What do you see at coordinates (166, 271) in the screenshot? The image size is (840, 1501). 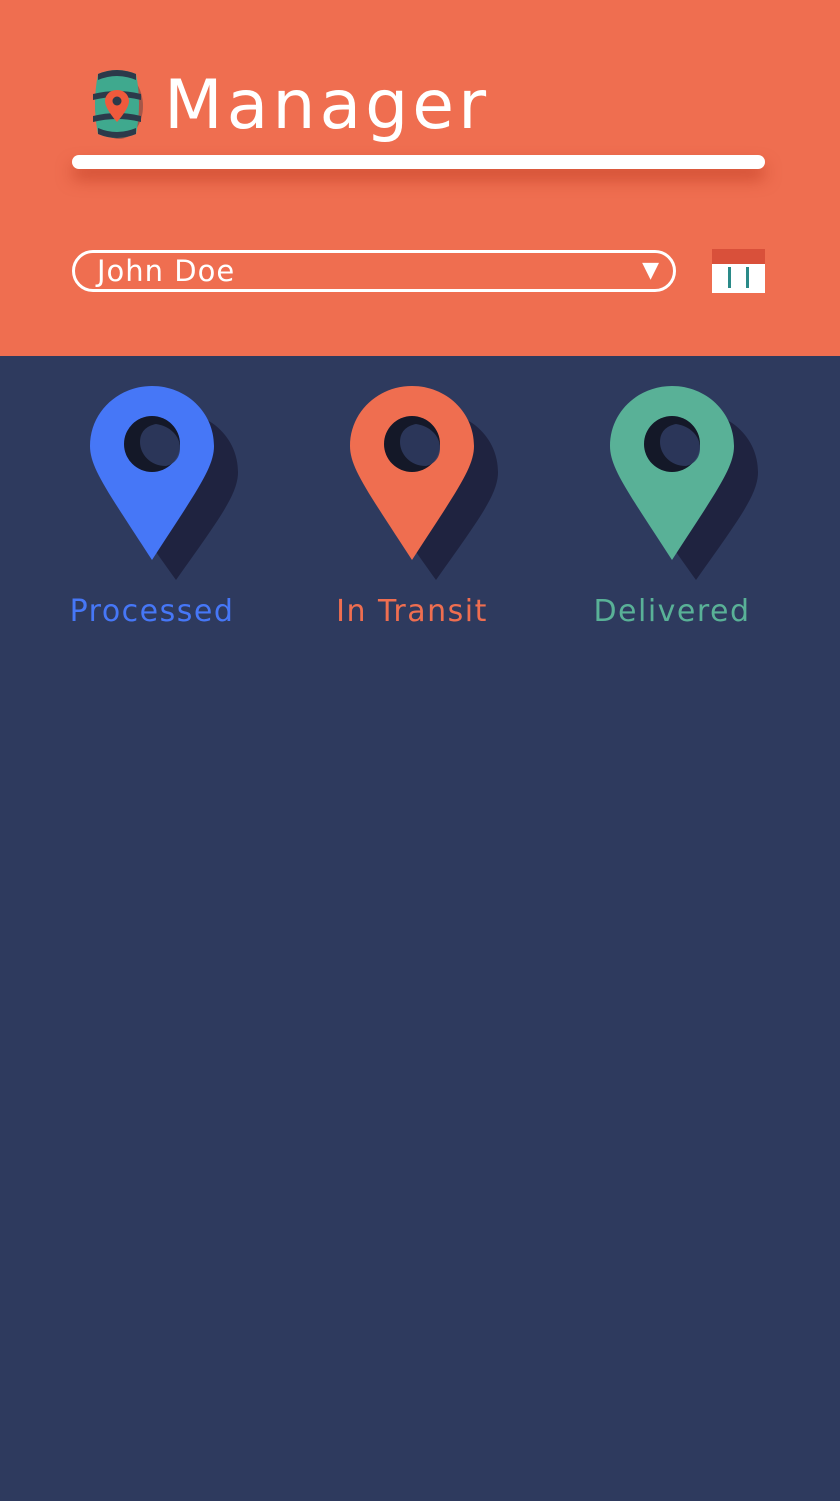 I see `user-select-value: John Doe` at bounding box center [166, 271].